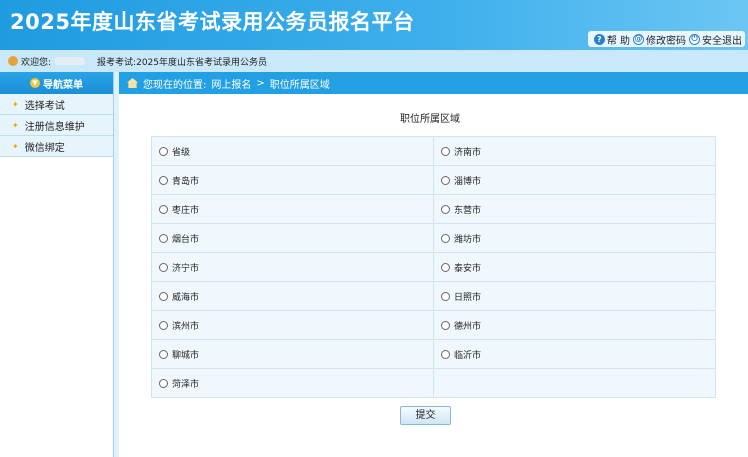 The image size is (748, 457). Describe the element at coordinates (181, 152) in the screenshot. I see `region-label: 省级` at that location.